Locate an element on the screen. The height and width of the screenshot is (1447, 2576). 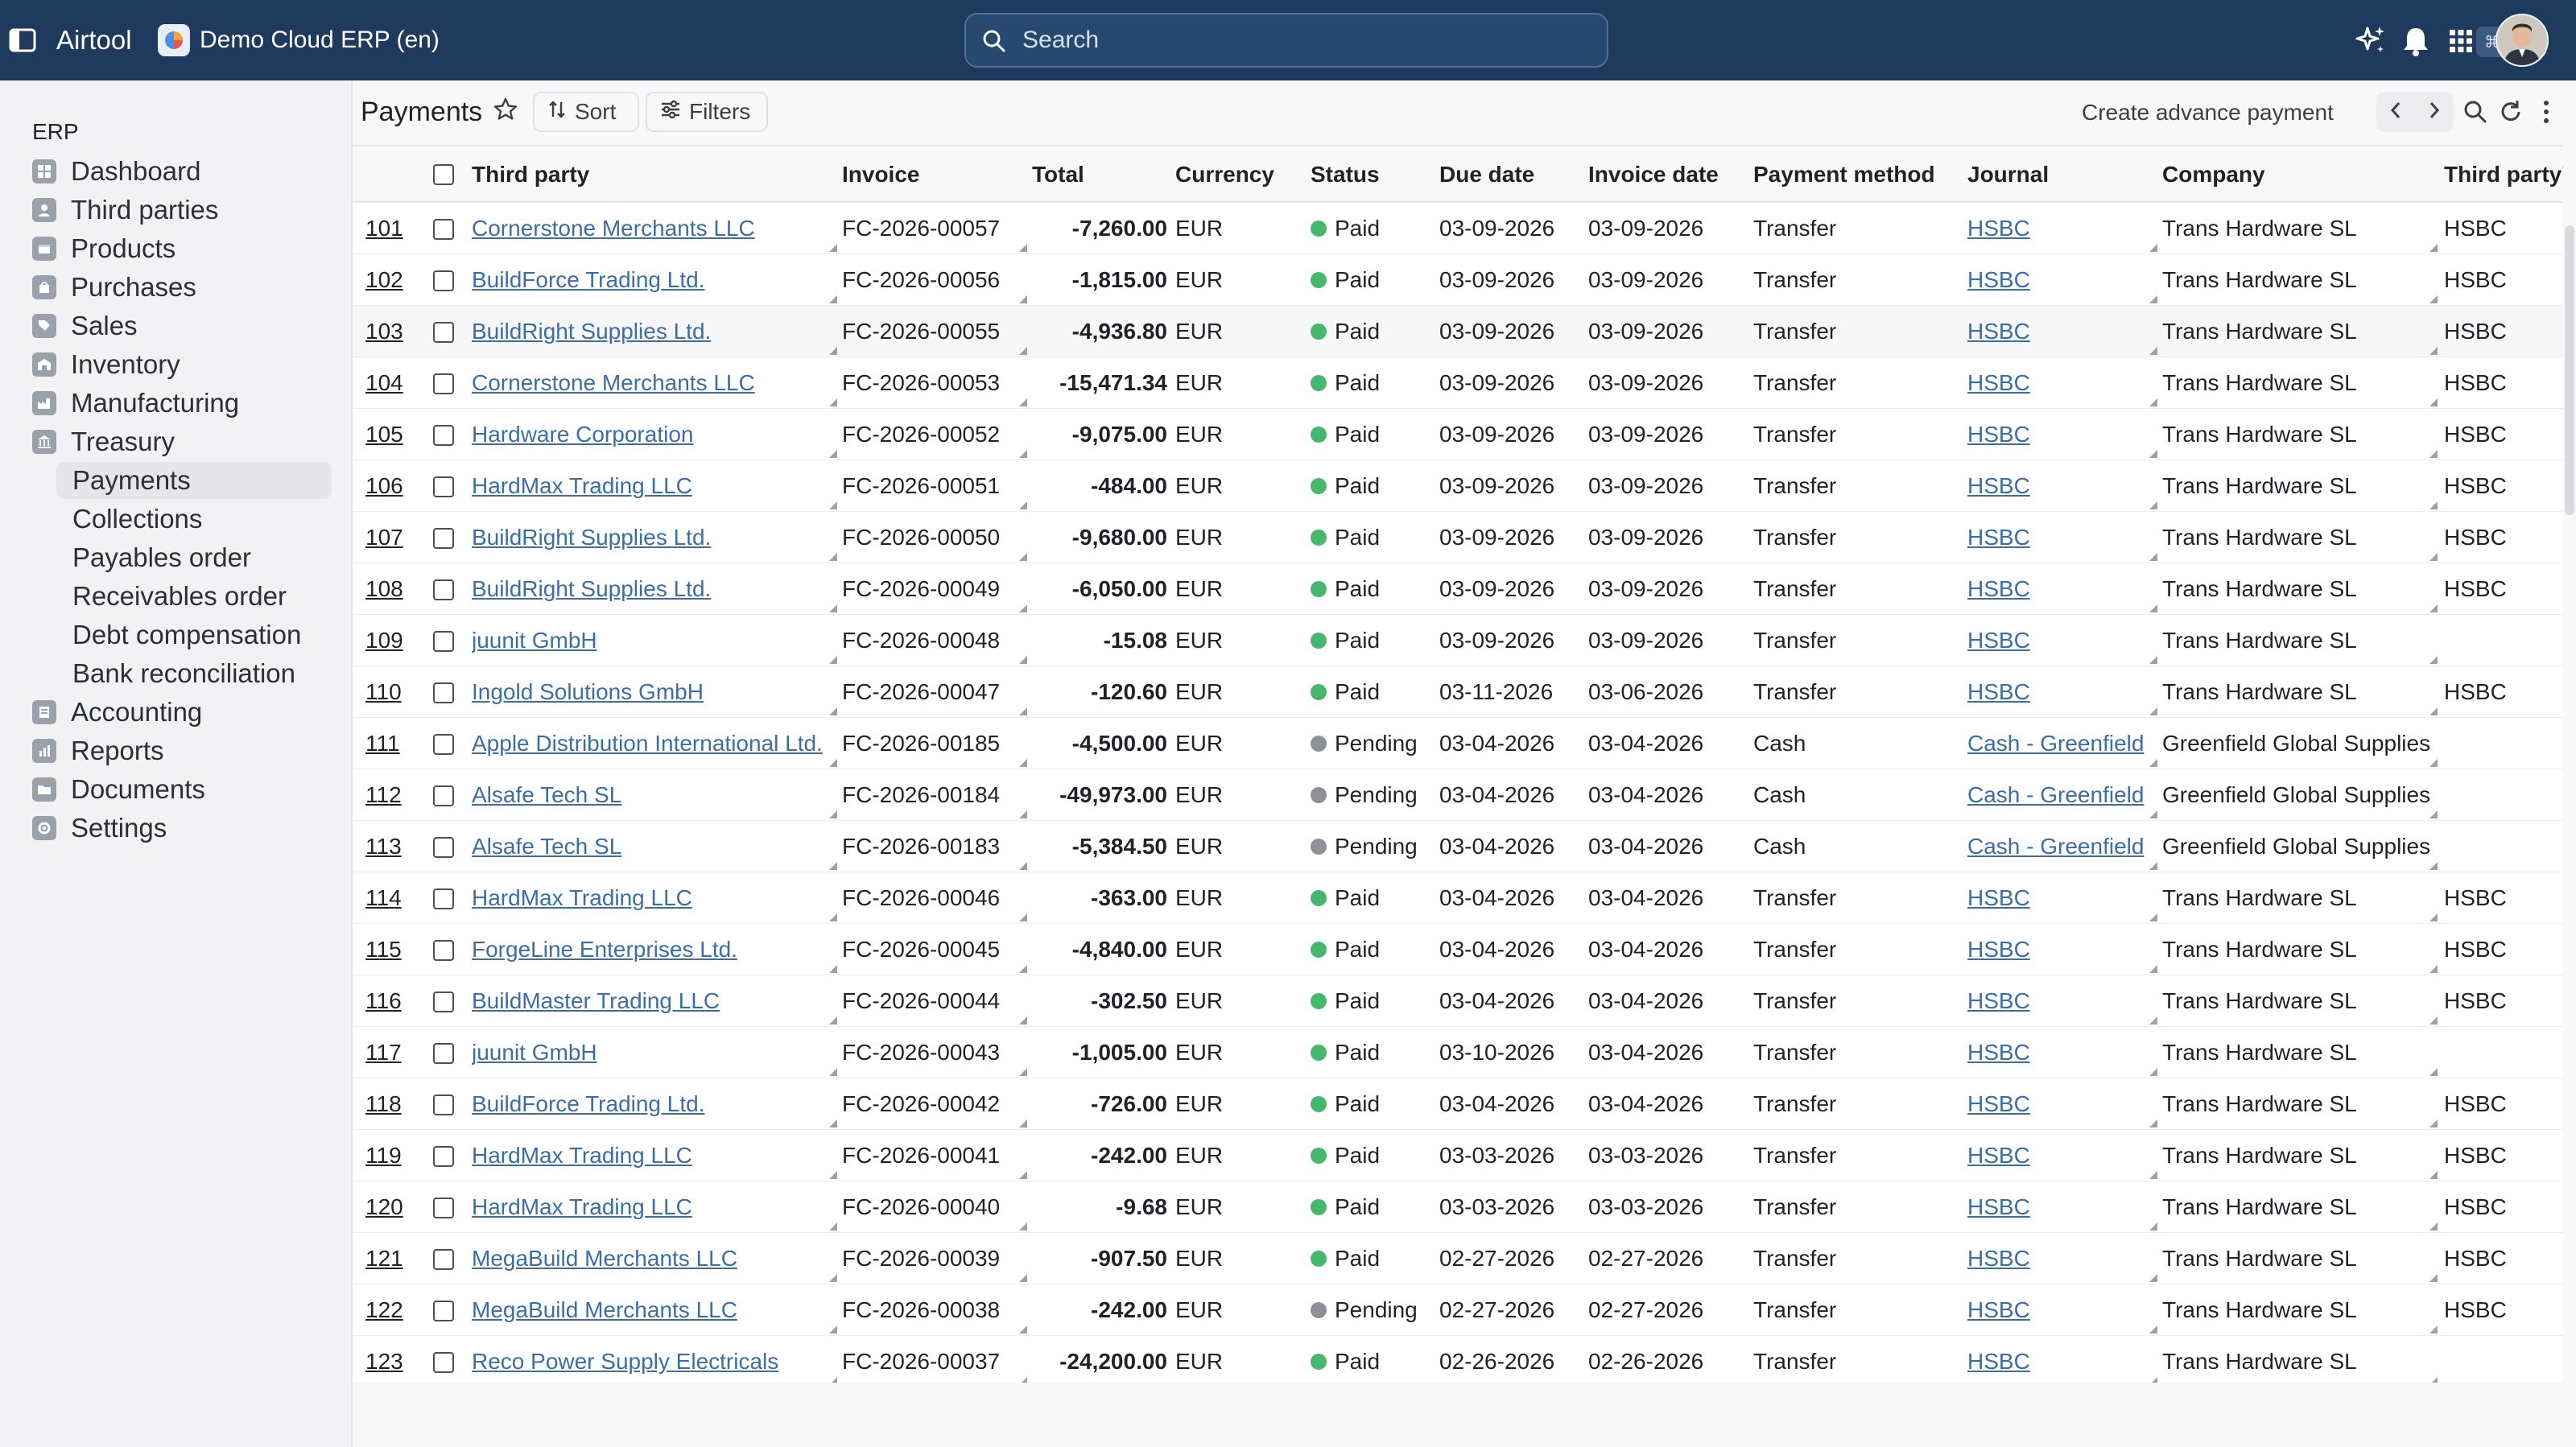
third-party-link: BuildForce Trading Ltd. is located at coordinates (654, 1104).